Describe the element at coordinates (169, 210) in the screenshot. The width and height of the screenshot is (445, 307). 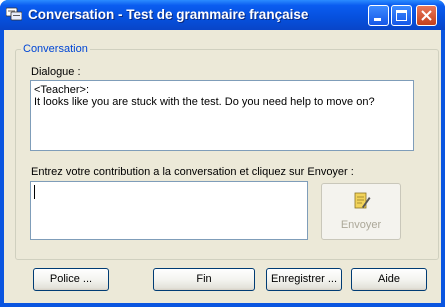
I see `contribution-input` at that location.